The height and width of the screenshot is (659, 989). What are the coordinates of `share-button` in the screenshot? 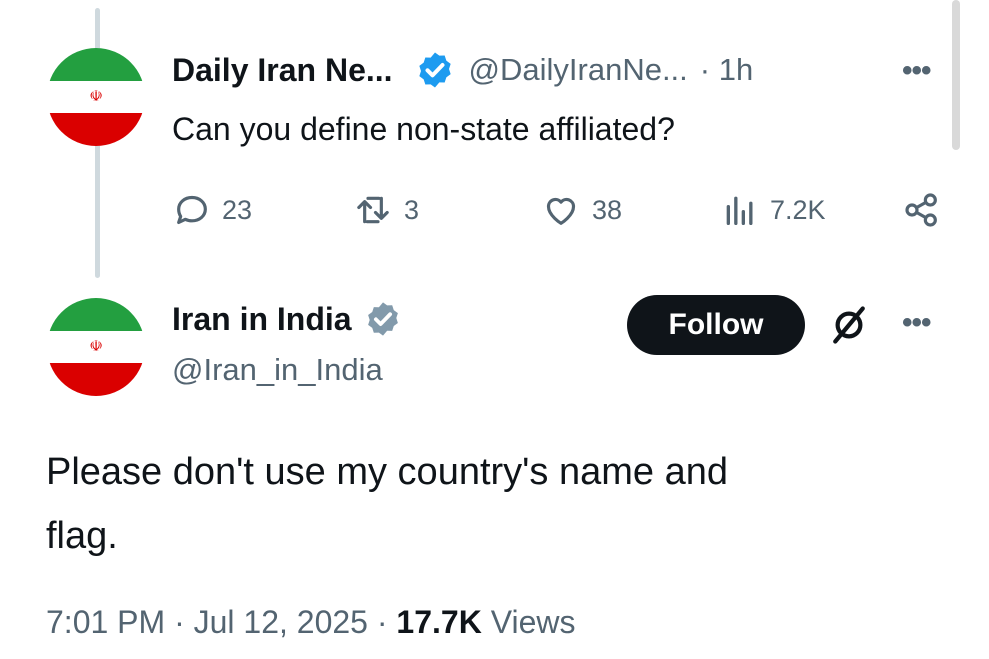 It's located at (922, 210).